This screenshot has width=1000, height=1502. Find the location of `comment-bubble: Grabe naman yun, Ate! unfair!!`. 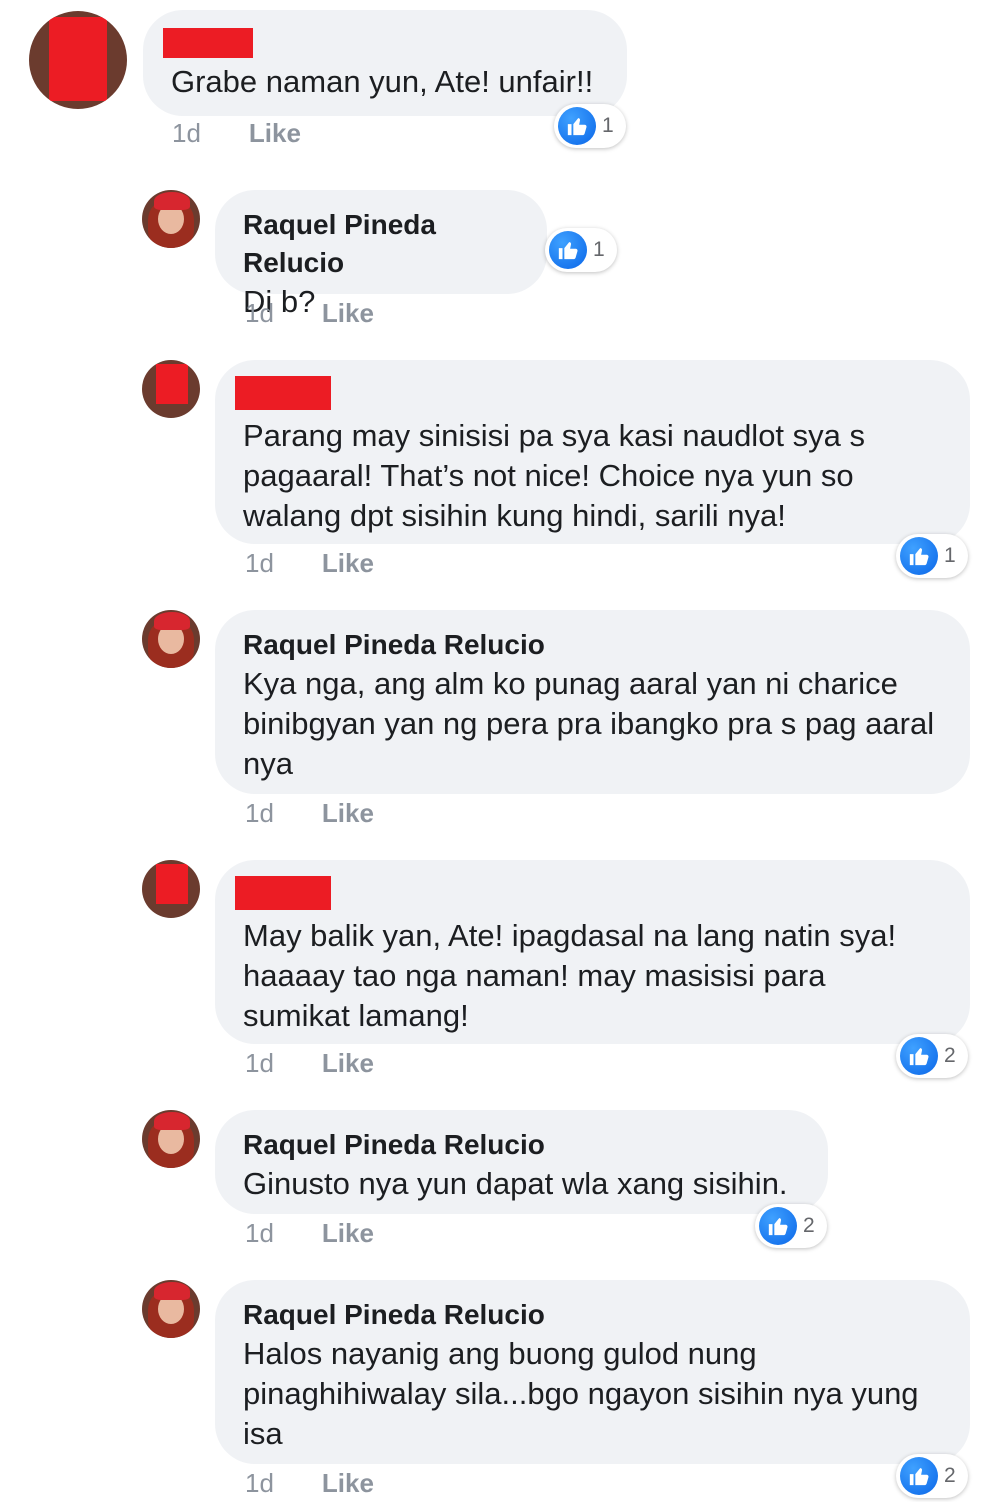

comment-bubble: Grabe naman yun, Ate! unfair!! is located at coordinates (385, 63).